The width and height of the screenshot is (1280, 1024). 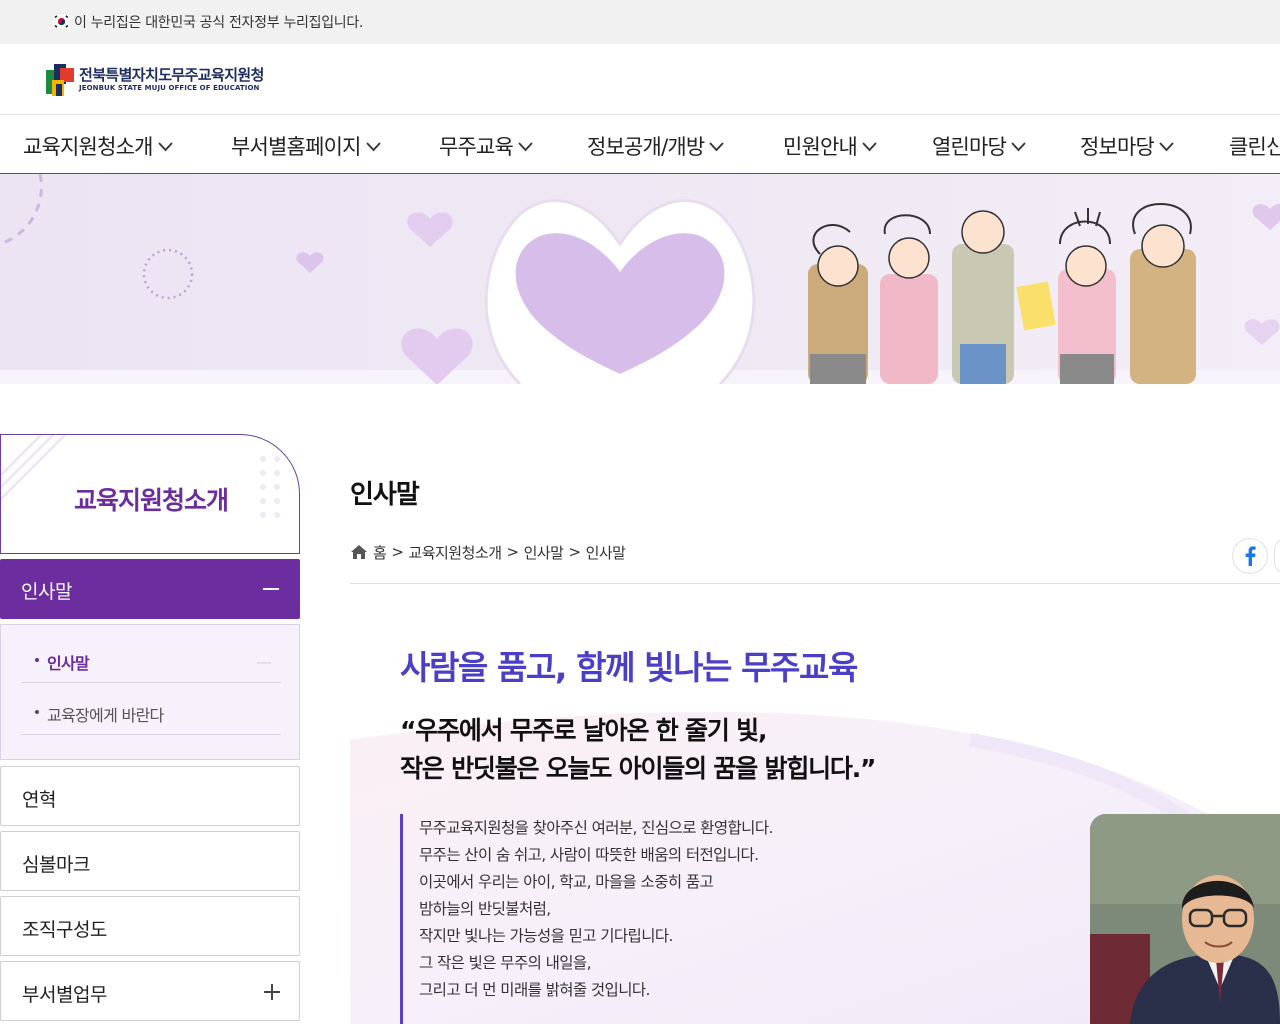 I want to click on gnb-item-label: 교육지원청소개, so click(x=88, y=147).